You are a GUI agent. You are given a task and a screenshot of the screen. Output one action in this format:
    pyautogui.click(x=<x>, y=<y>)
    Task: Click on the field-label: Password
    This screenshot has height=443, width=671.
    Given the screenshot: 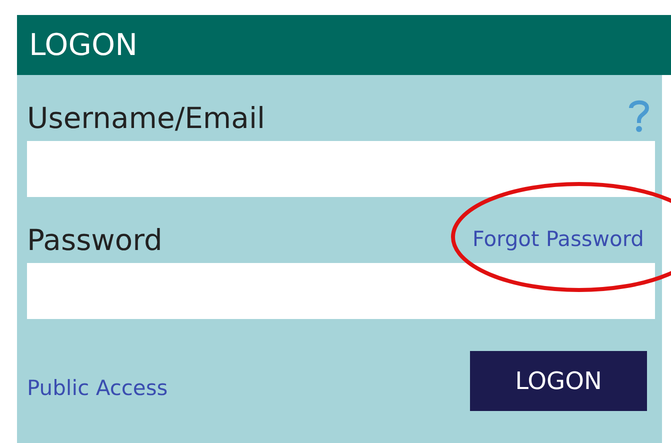 What is the action you would take?
    pyautogui.click(x=94, y=240)
    